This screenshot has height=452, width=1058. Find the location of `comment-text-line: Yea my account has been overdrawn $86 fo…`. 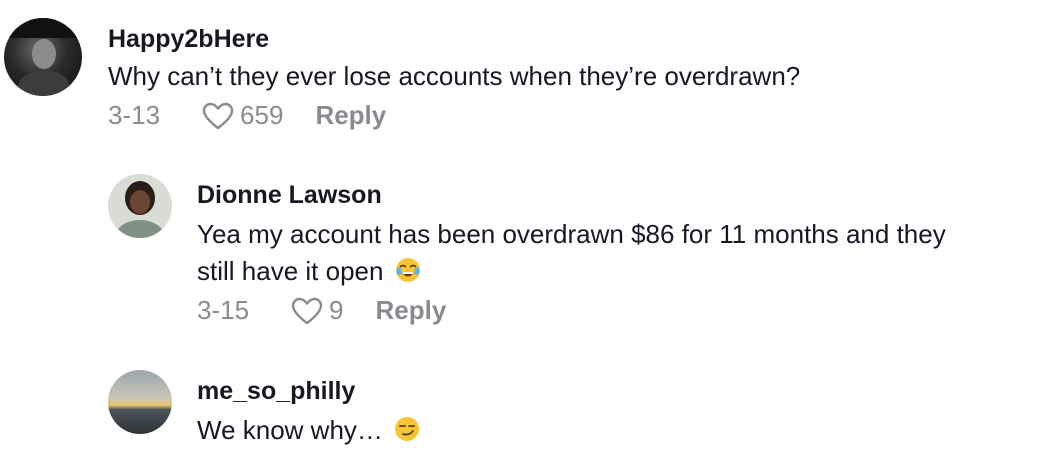

comment-text-line: Yea my account has been overdrawn $86 fo… is located at coordinates (571, 234).